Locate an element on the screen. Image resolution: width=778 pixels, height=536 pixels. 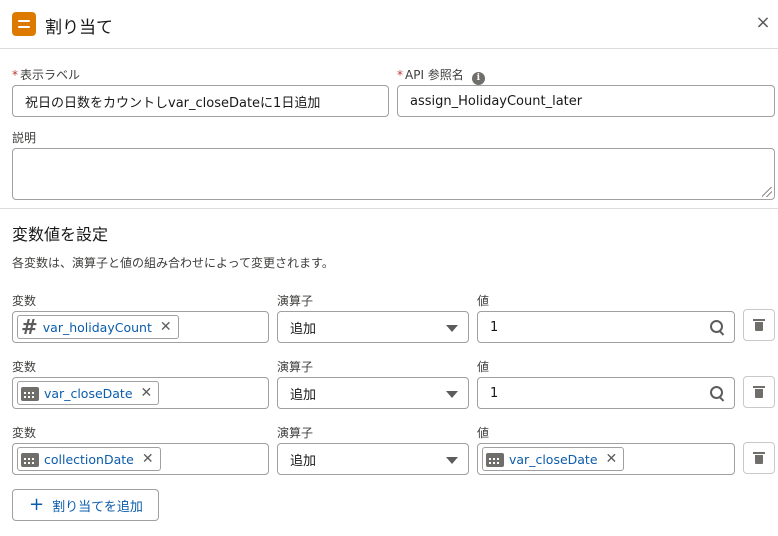
label-input: 祝日の日数をカウントしvar_closeDateに1日追加 is located at coordinates (200, 101).